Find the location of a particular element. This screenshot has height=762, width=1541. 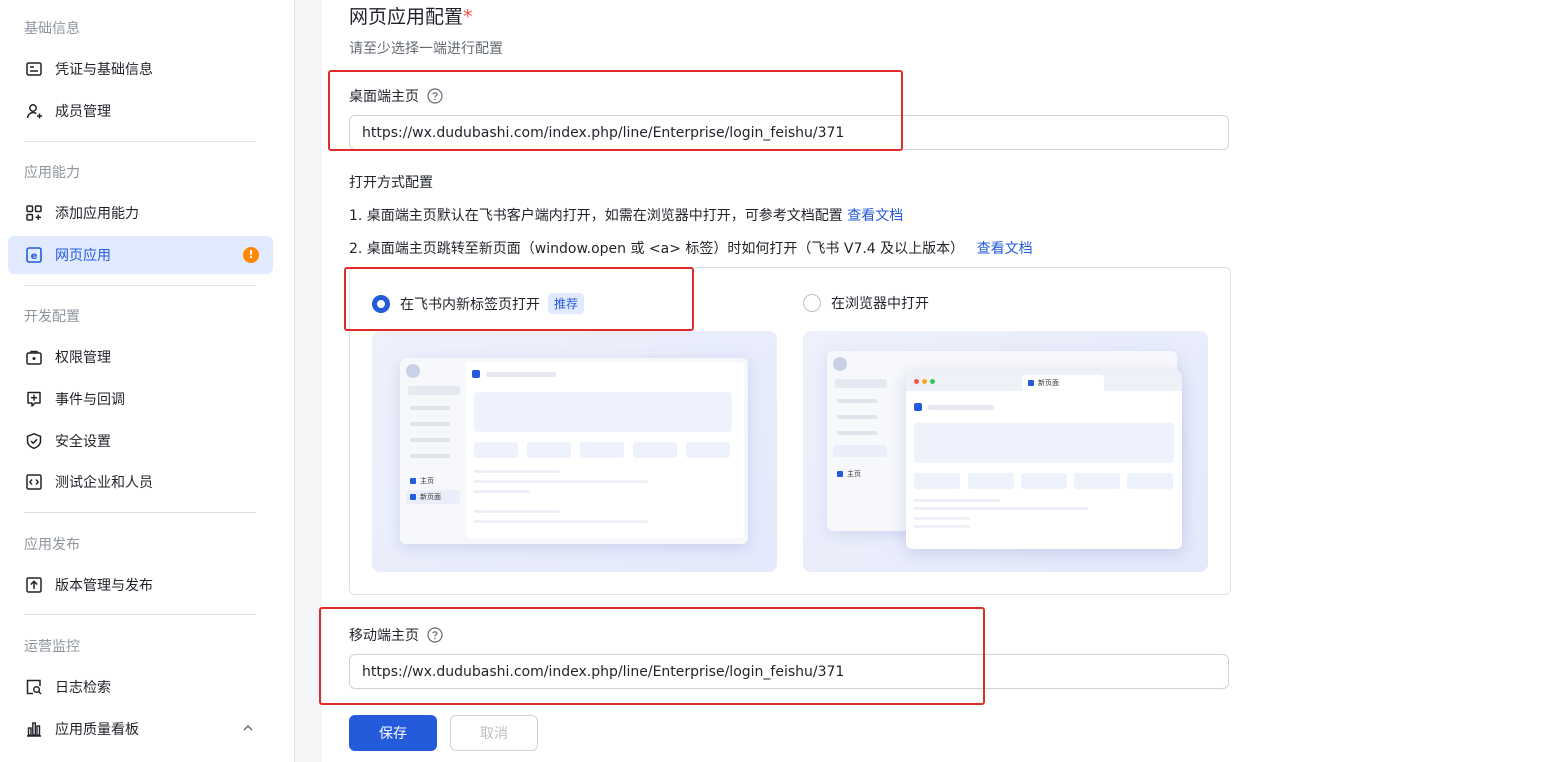

open-mode-label: 打开方式配置 is located at coordinates (391, 183).